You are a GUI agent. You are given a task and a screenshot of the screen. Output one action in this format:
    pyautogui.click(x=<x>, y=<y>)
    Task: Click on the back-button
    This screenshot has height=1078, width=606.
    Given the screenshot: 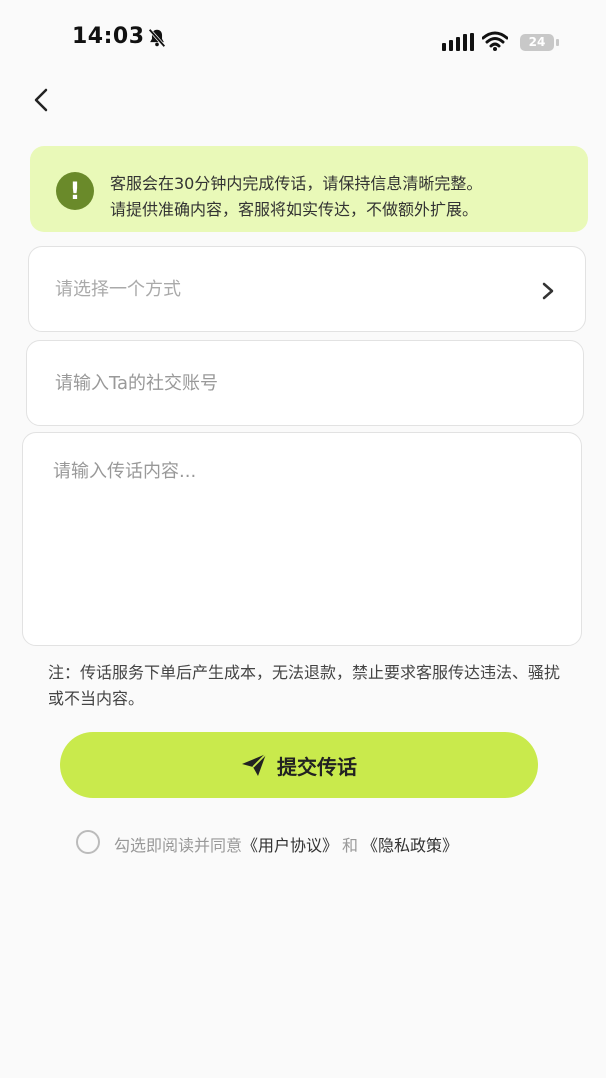 What is the action you would take?
    pyautogui.click(x=42, y=100)
    